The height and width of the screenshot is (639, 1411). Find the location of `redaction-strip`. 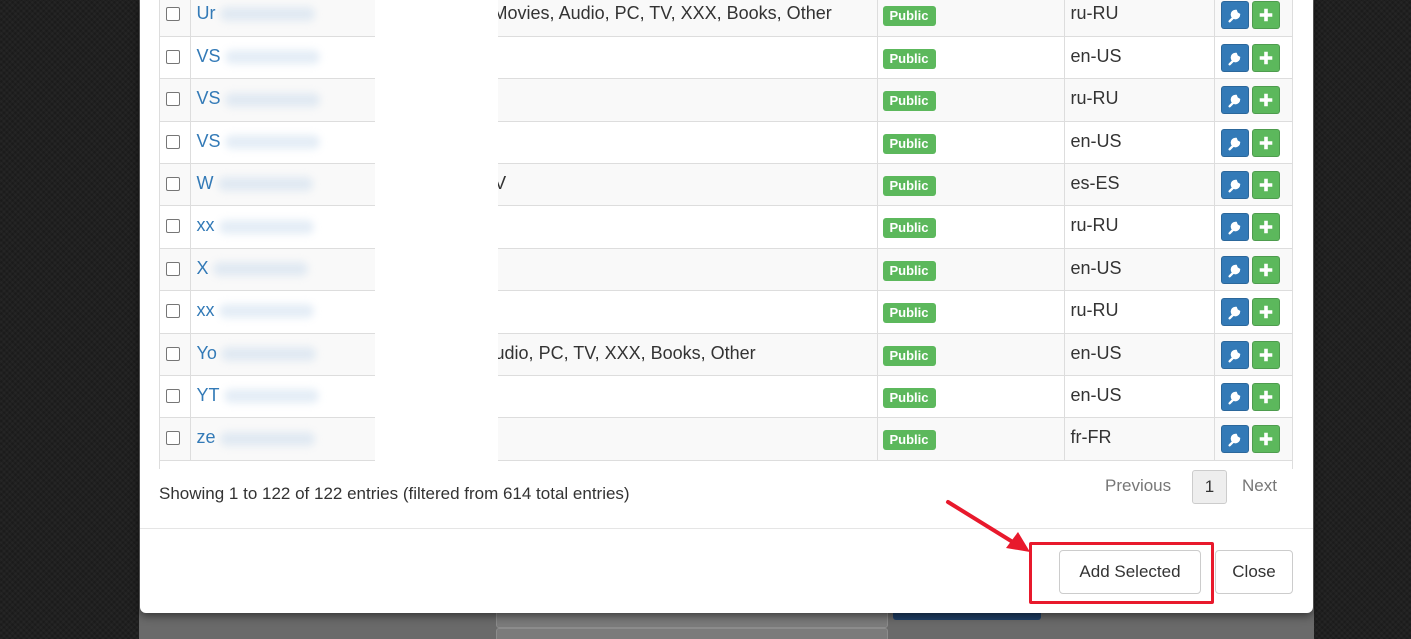

redaction-strip is located at coordinates (436, 231).